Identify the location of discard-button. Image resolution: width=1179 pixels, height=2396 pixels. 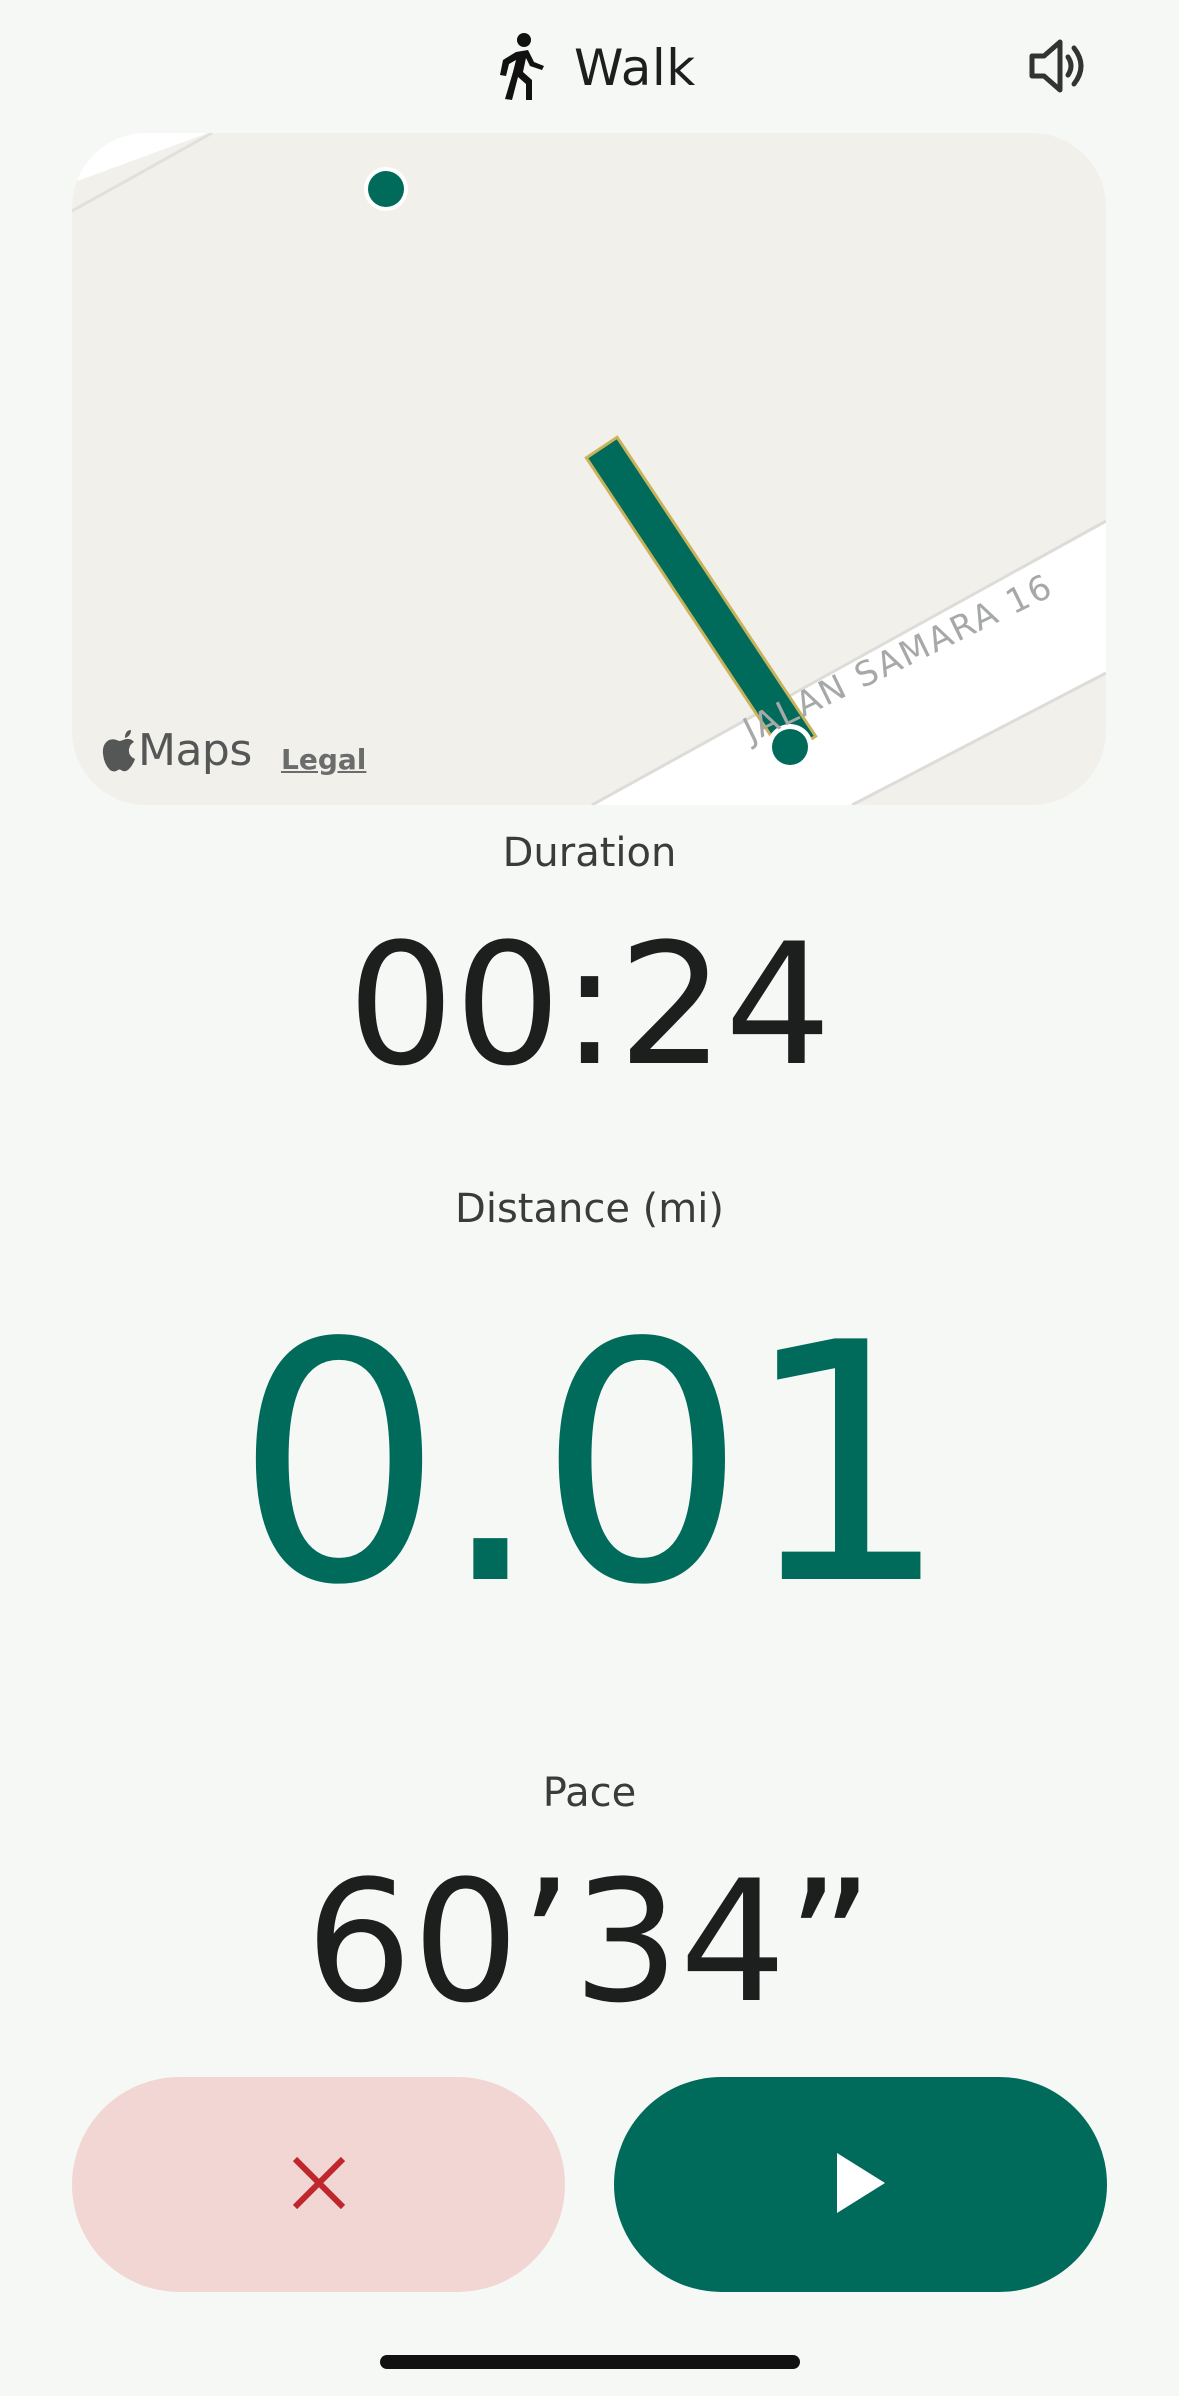
(318, 2184).